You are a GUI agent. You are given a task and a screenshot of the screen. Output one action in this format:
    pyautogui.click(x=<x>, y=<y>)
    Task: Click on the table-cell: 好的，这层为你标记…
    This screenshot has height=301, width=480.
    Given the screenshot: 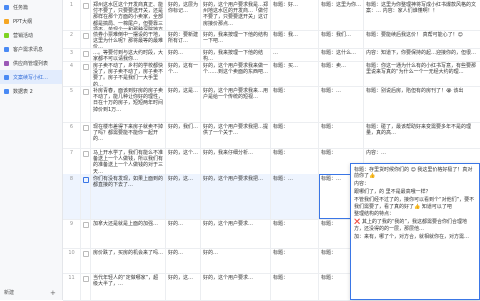 What is the action you would take?
    pyautogui.click(x=183, y=15)
    